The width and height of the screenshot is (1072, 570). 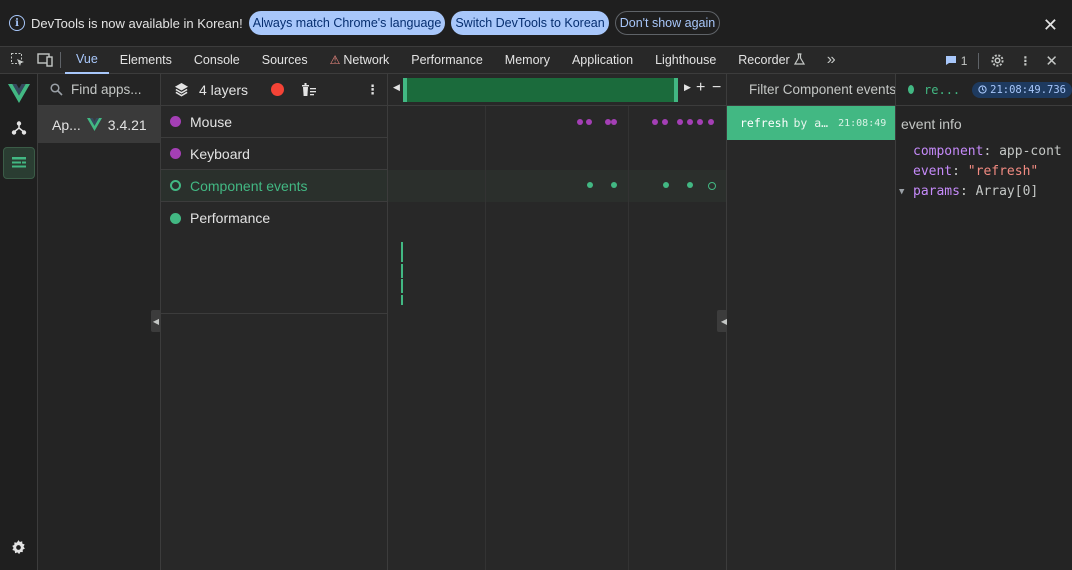 What do you see at coordinates (19, 163) in the screenshot?
I see `timeline-icon` at bounding box center [19, 163].